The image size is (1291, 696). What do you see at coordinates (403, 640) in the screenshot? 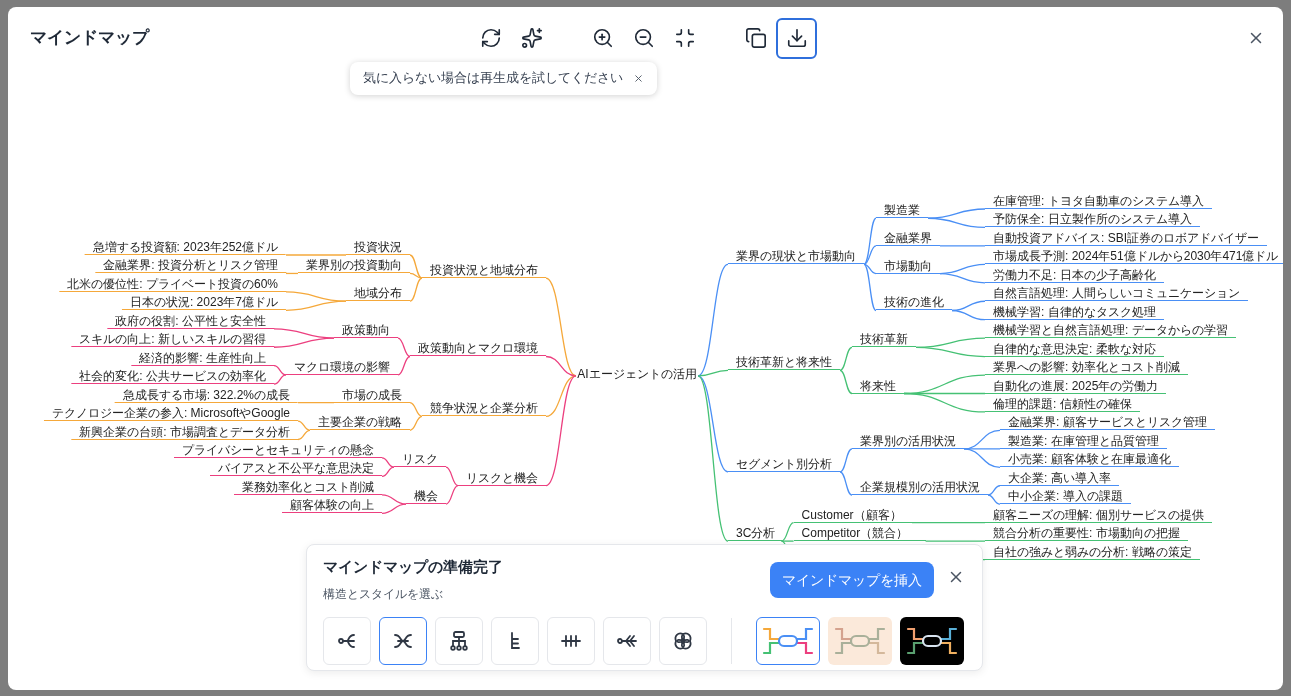
I see `structure-option` at bounding box center [403, 640].